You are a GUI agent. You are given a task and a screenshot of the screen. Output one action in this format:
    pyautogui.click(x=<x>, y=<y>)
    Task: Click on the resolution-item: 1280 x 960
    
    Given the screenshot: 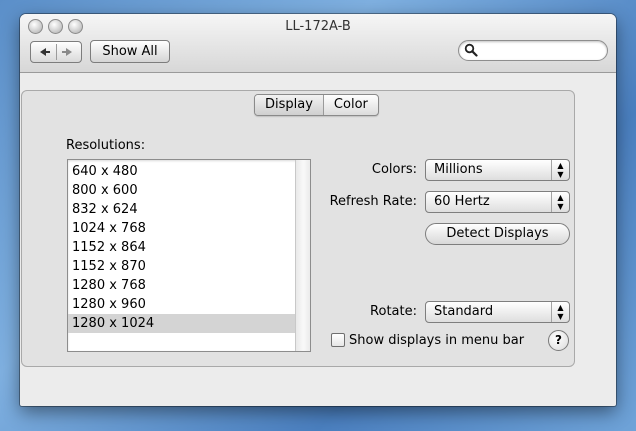 What is the action you would take?
    pyautogui.click(x=181, y=304)
    